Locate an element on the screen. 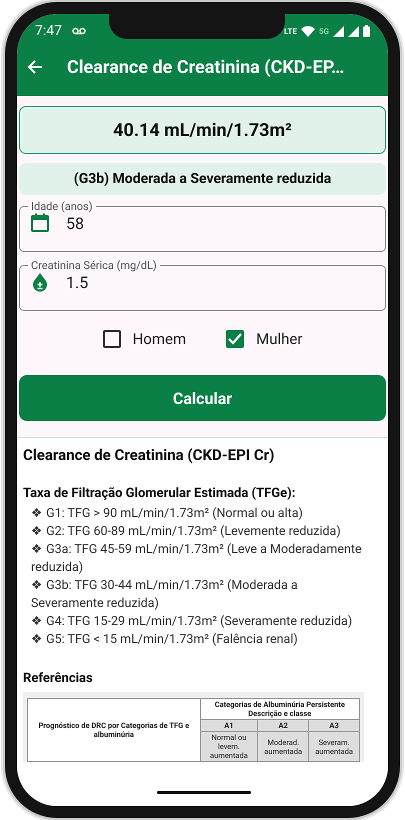  status-time: 7:47 is located at coordinates (48, 31).